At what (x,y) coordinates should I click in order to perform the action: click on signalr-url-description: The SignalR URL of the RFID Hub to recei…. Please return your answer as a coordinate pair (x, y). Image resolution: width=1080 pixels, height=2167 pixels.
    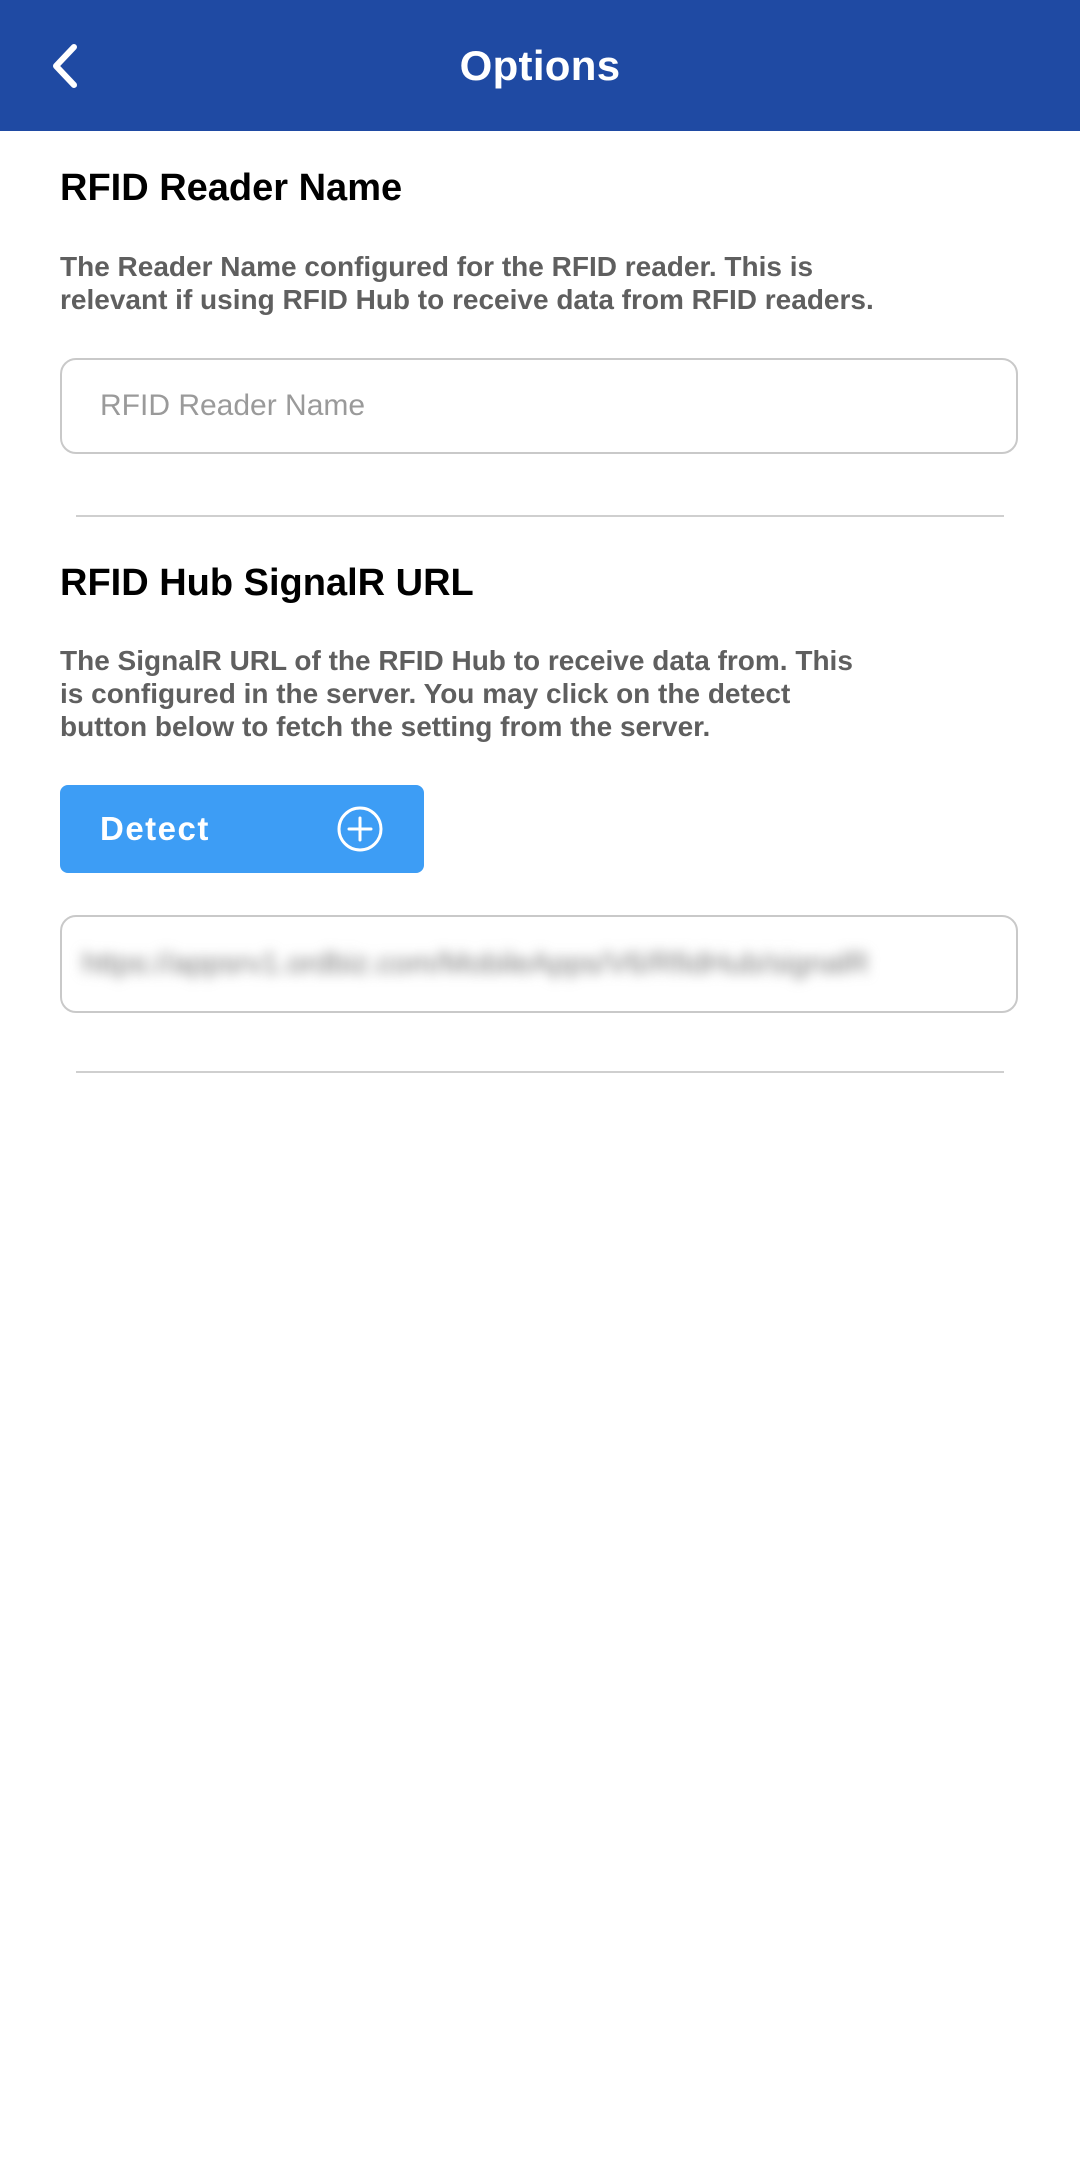
    Looking at the image, I should click on (456, 693).